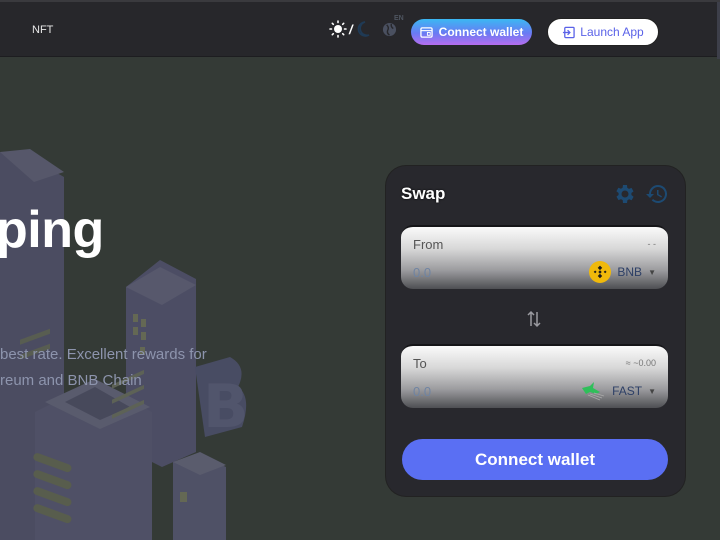 Image resolution: width=720 pixels, height=540 pixels. I want to click on connect-wallet-header-button: Connect wallet, so click(471, 32).